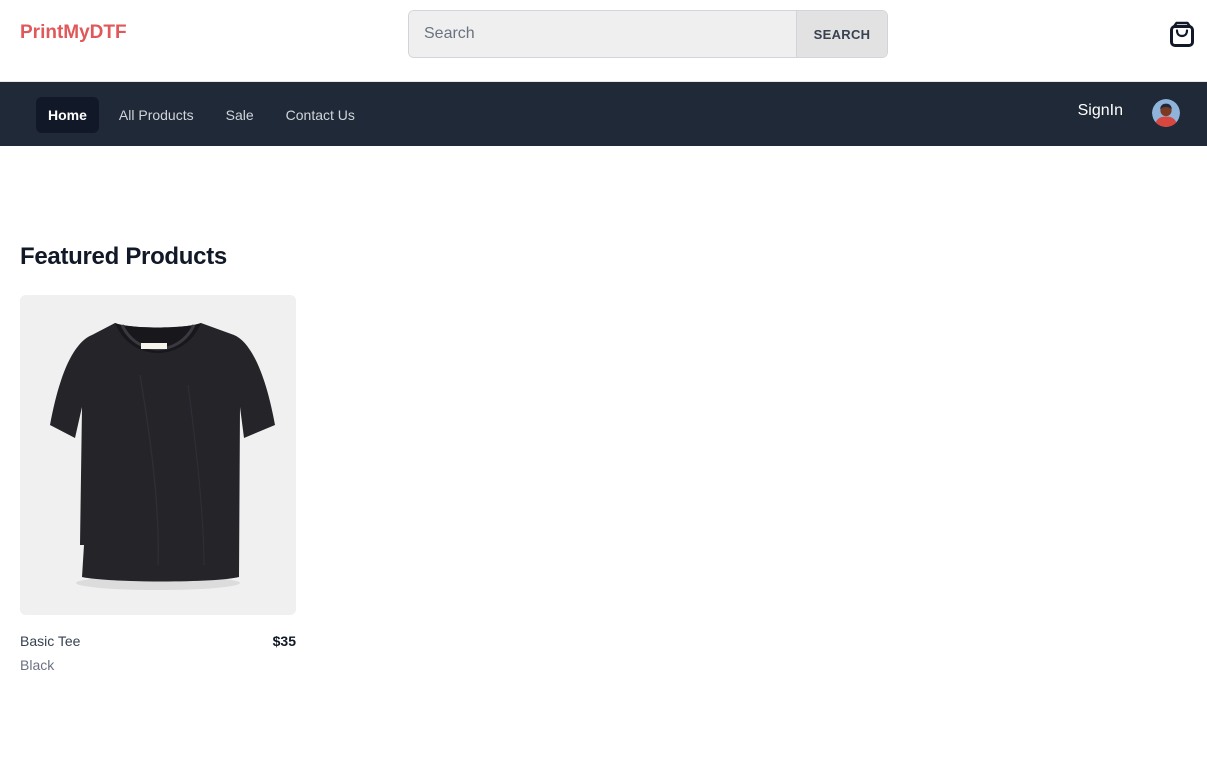  Describe the element at coordinates (67, 115) in the screenshot. I see `nav-link-home: Home` at that location.